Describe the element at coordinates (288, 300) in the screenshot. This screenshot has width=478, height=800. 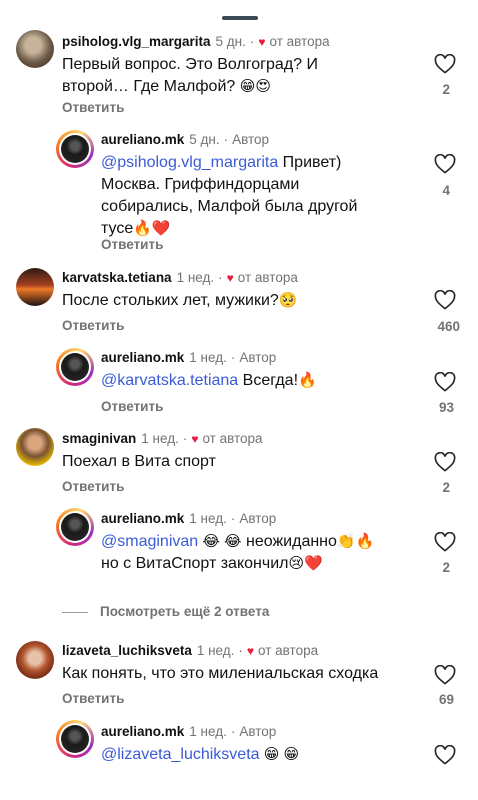
I see `emoji: 🥺` at that location.